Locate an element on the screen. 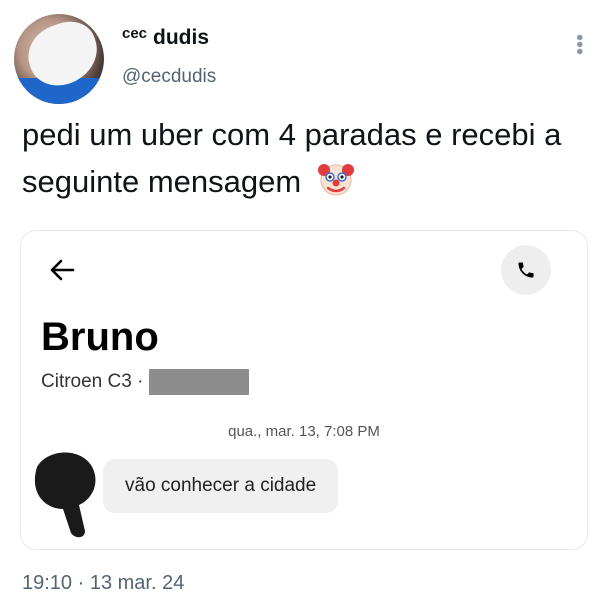 The image size is (603, 611). call-button is located at coordinates (526, 270).